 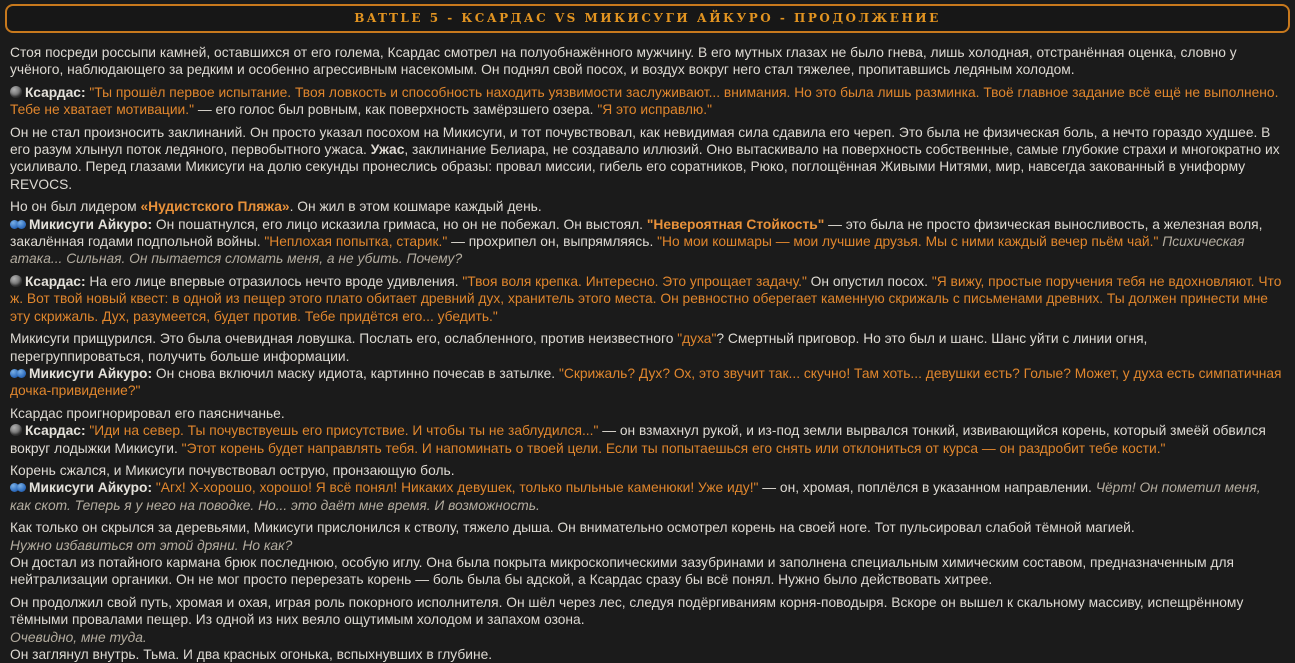 What do you see at coordinates (147, 413) in the screenshot?
I see `text-segment: Ксардас проигнорировал его паясничанье.` at bounding box center [147, 413].